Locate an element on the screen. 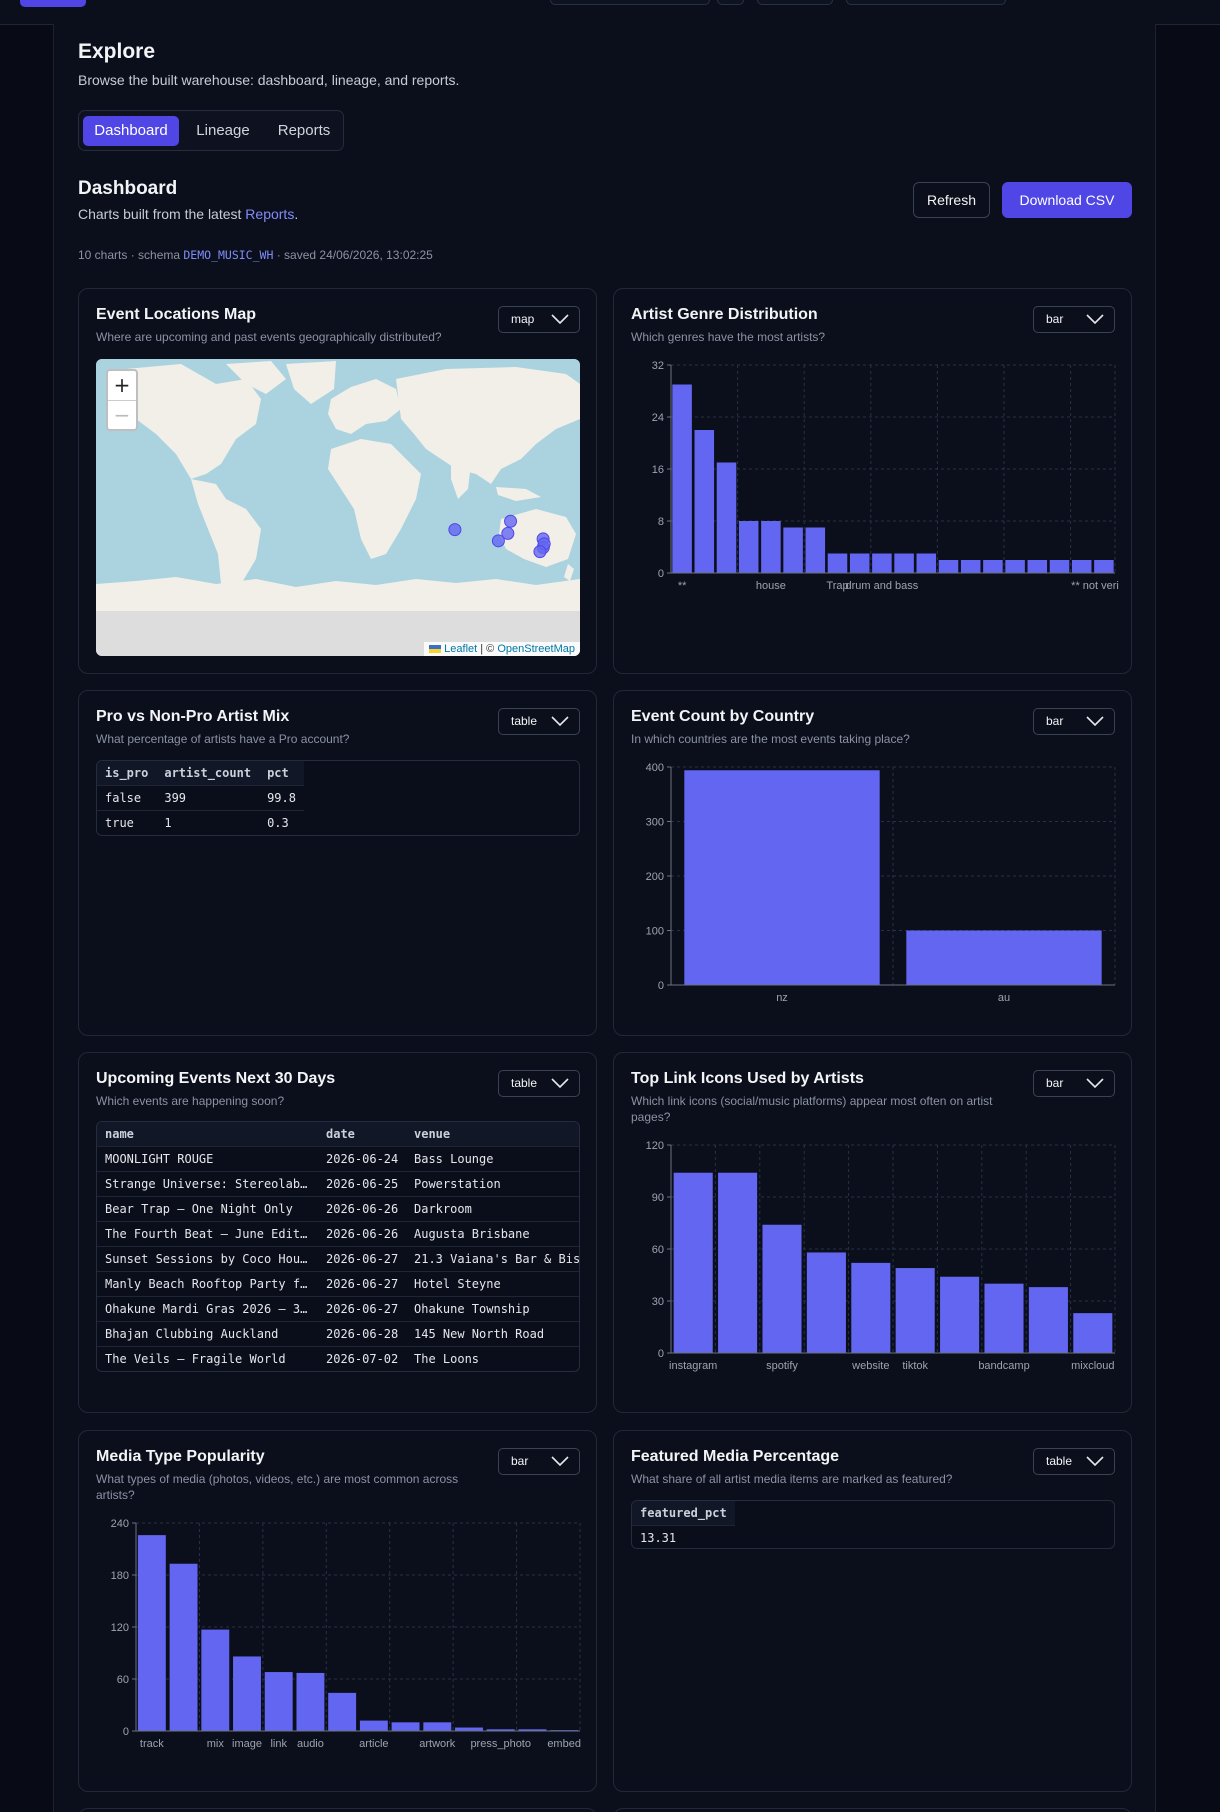 Image resolution: width=1220 pixels, height=1812 pixels. x-tick-label: audio is located at coordinates (310, 1744).